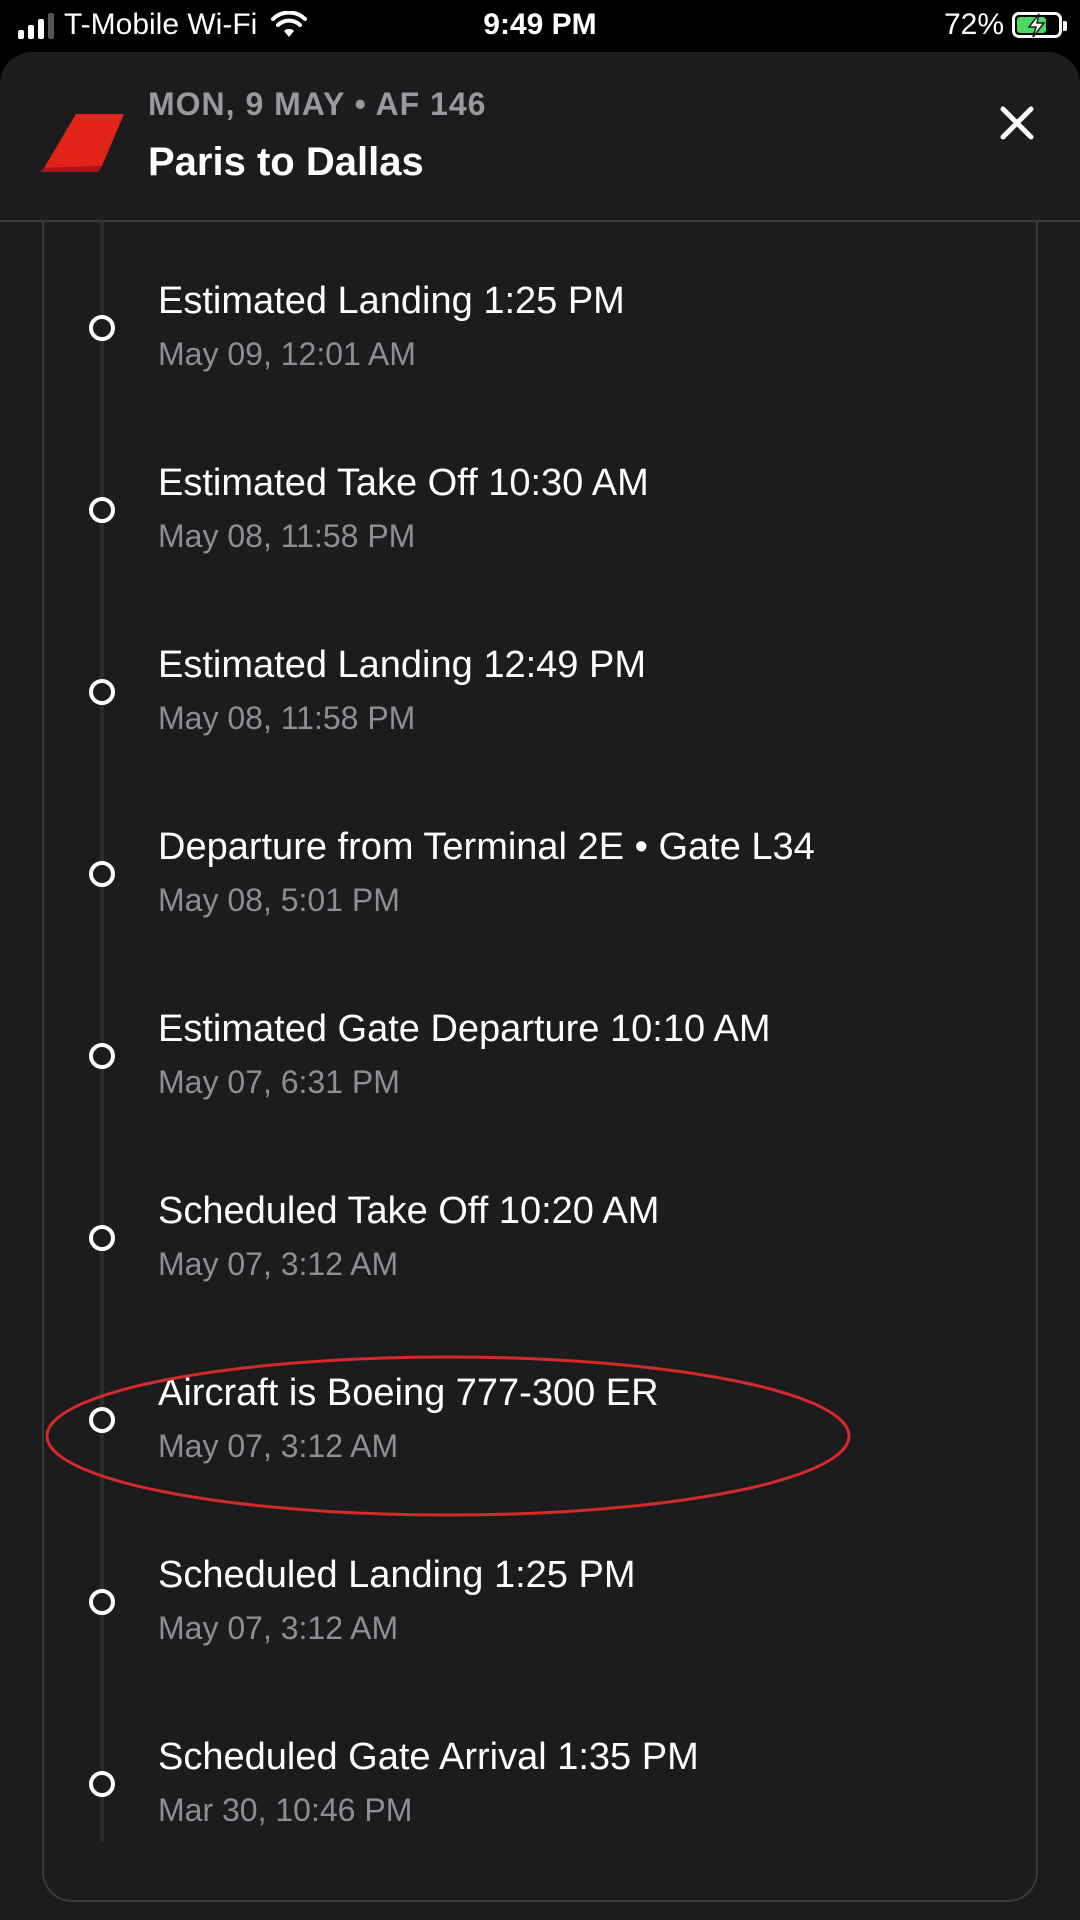 The width and height of the screenshot is (1080, 1920). What do you see at coordinates (391, 301) in the screenshot?
I see `event-title: Estimated Landing 1:25 PM` at bounding box center [391, 301].